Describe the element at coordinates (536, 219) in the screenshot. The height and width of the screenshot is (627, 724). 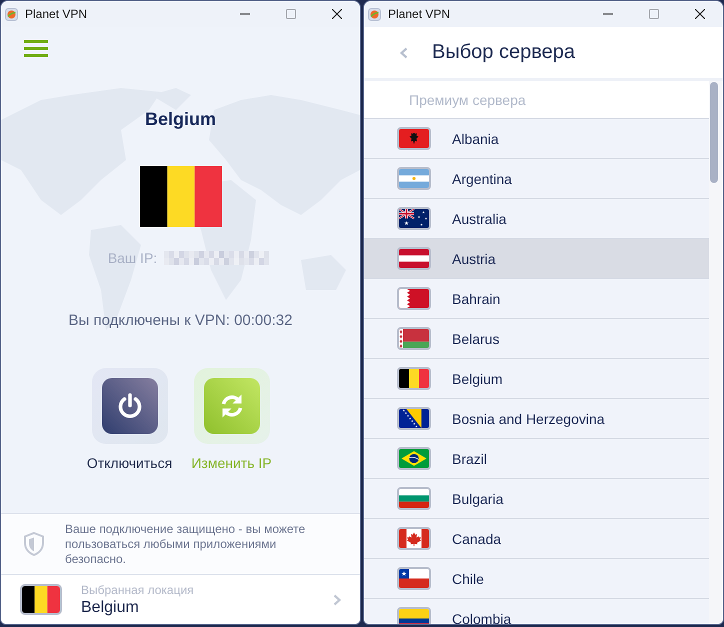
I see `server-item: Australia` at that location.